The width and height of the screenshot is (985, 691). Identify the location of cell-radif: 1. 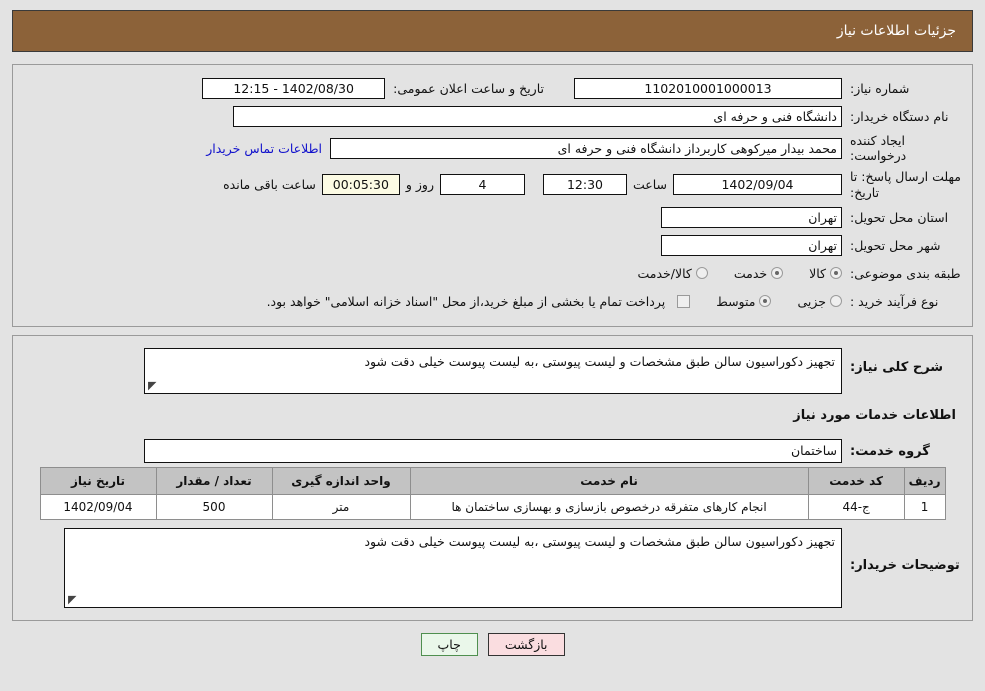
(924, 507).